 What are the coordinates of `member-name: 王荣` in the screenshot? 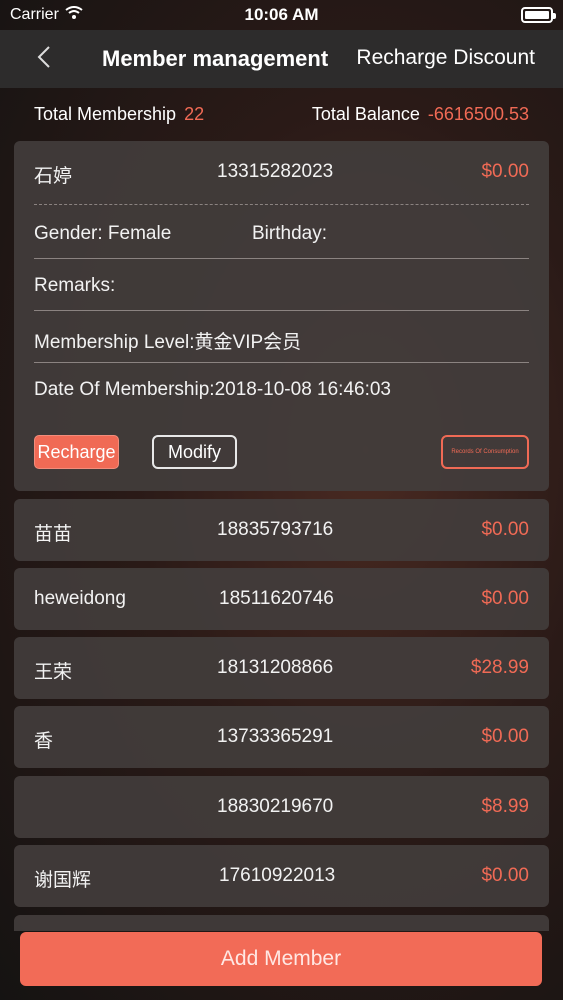 It's located at (53, 672).